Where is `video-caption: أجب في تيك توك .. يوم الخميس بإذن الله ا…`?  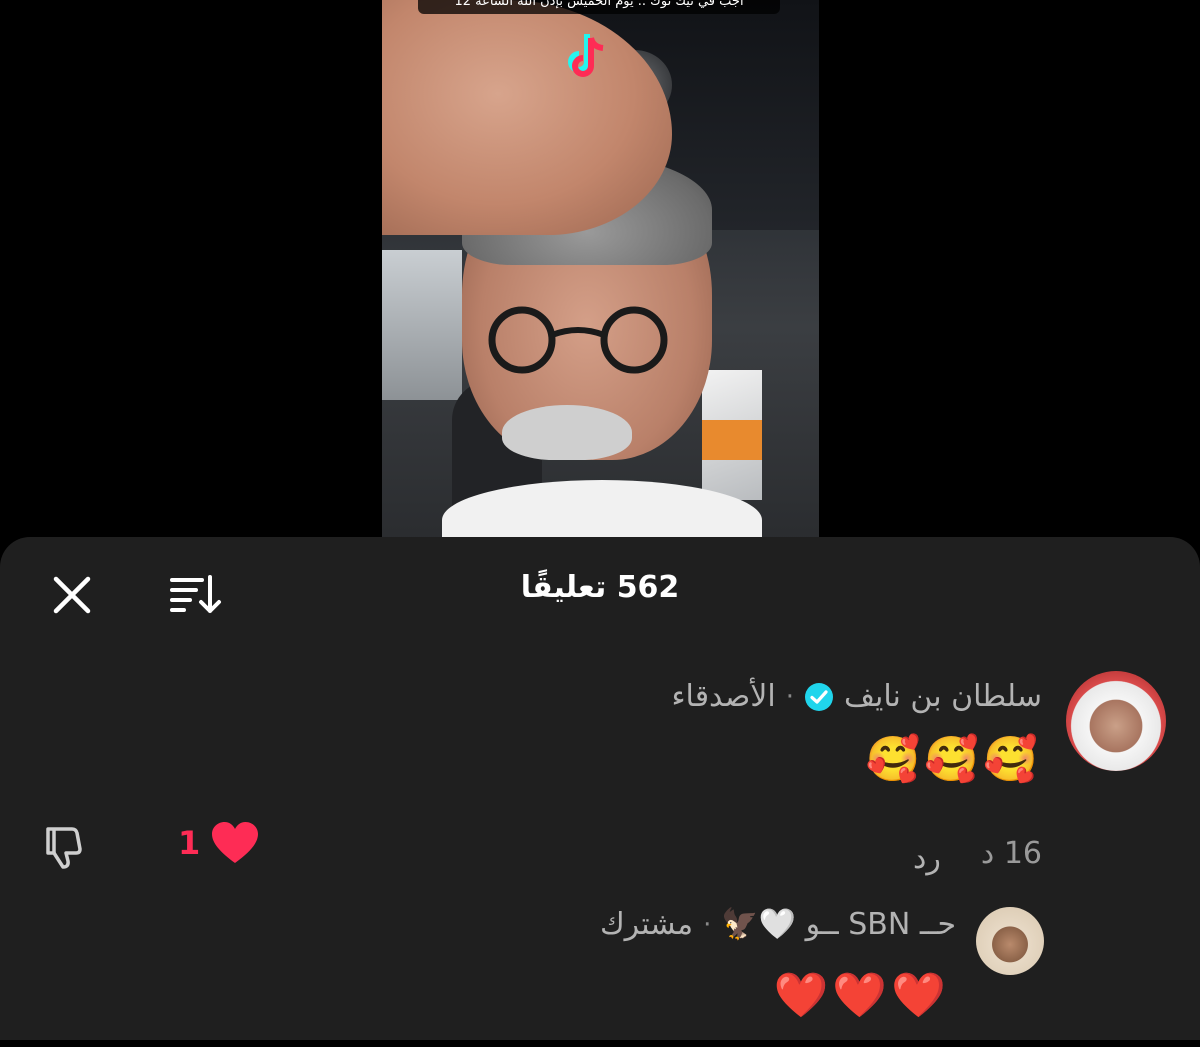
video-caption: أجب في تيك توك .. يوم الخميس بإذن الله ا… is located at coordinates (599, 7).